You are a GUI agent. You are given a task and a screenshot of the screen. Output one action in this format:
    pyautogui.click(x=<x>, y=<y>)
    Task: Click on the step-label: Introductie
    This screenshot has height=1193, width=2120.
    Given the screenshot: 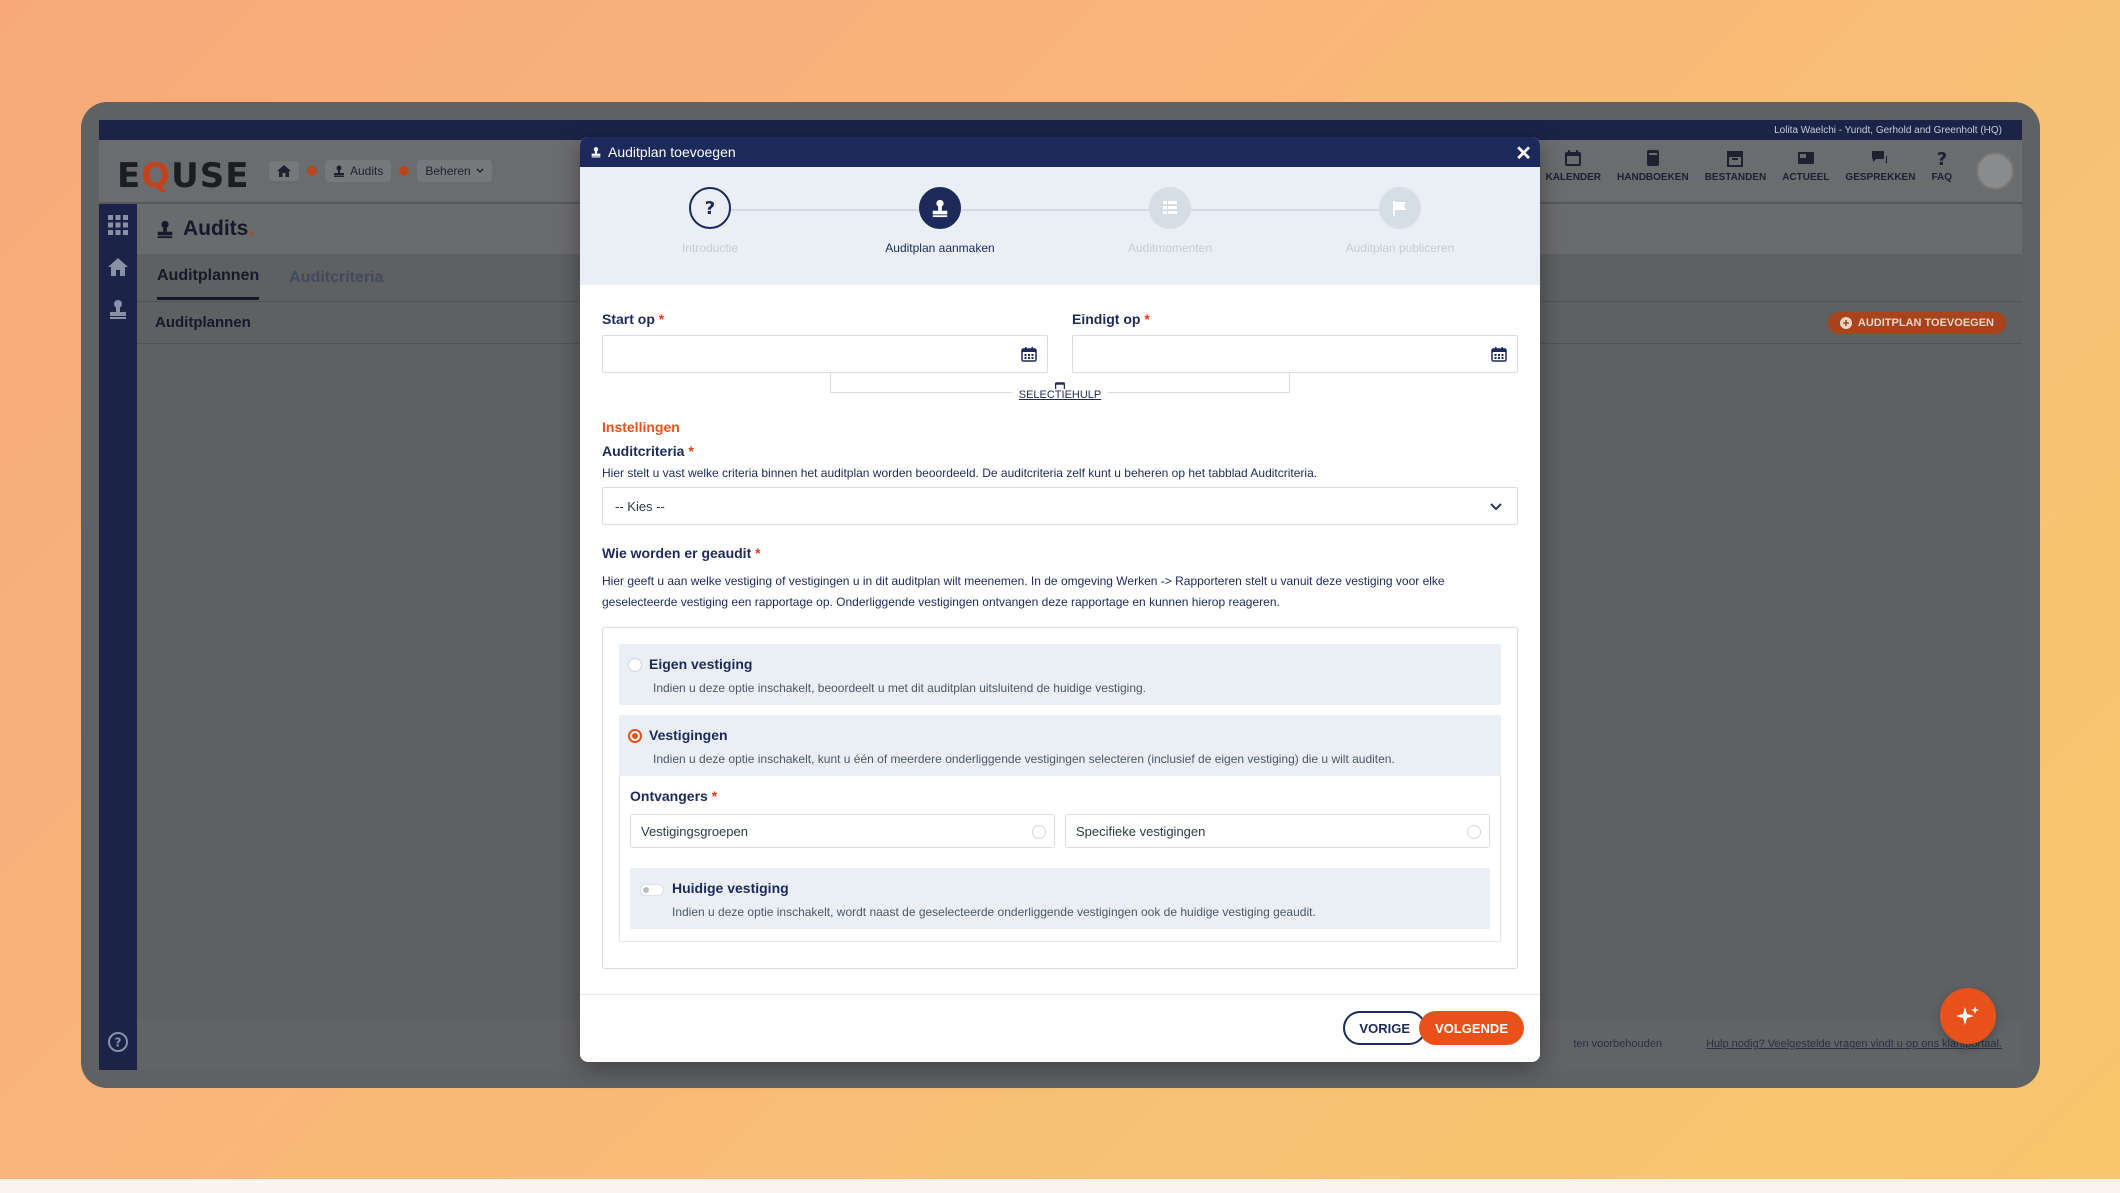 What is the action you would take?
    pyautogui.click(x=710, y=248)
    